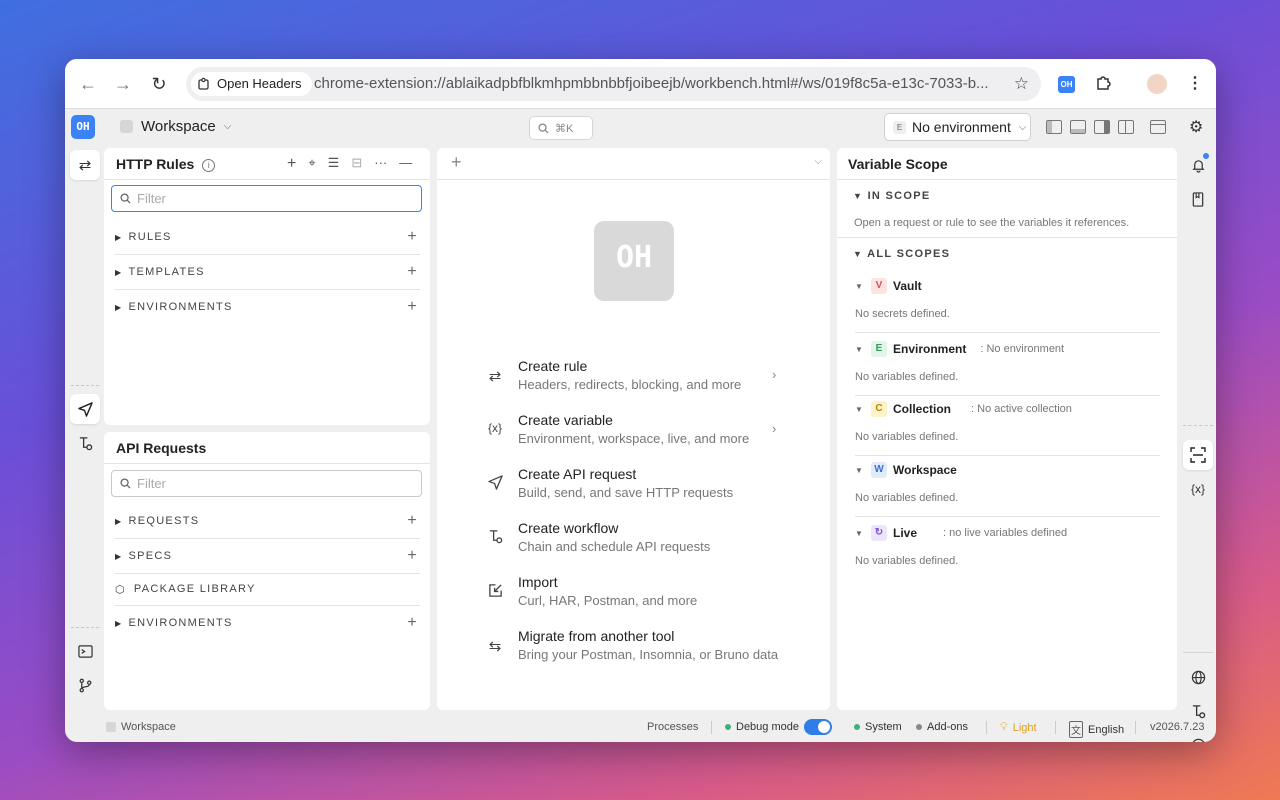 Image resolution: width=1280 pixels, height=800 pixels. Describe the element at coordinates (672, 727) in the screenshot. I see `status-processes: Processes` at that location.